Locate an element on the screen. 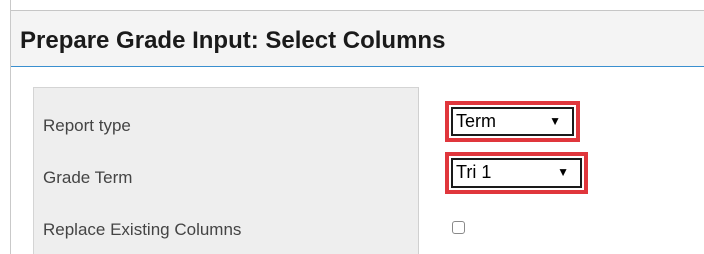 This screenshot has width=704, height=254. grade-term-value: Tri 1 is located at coordinates (474, 172).